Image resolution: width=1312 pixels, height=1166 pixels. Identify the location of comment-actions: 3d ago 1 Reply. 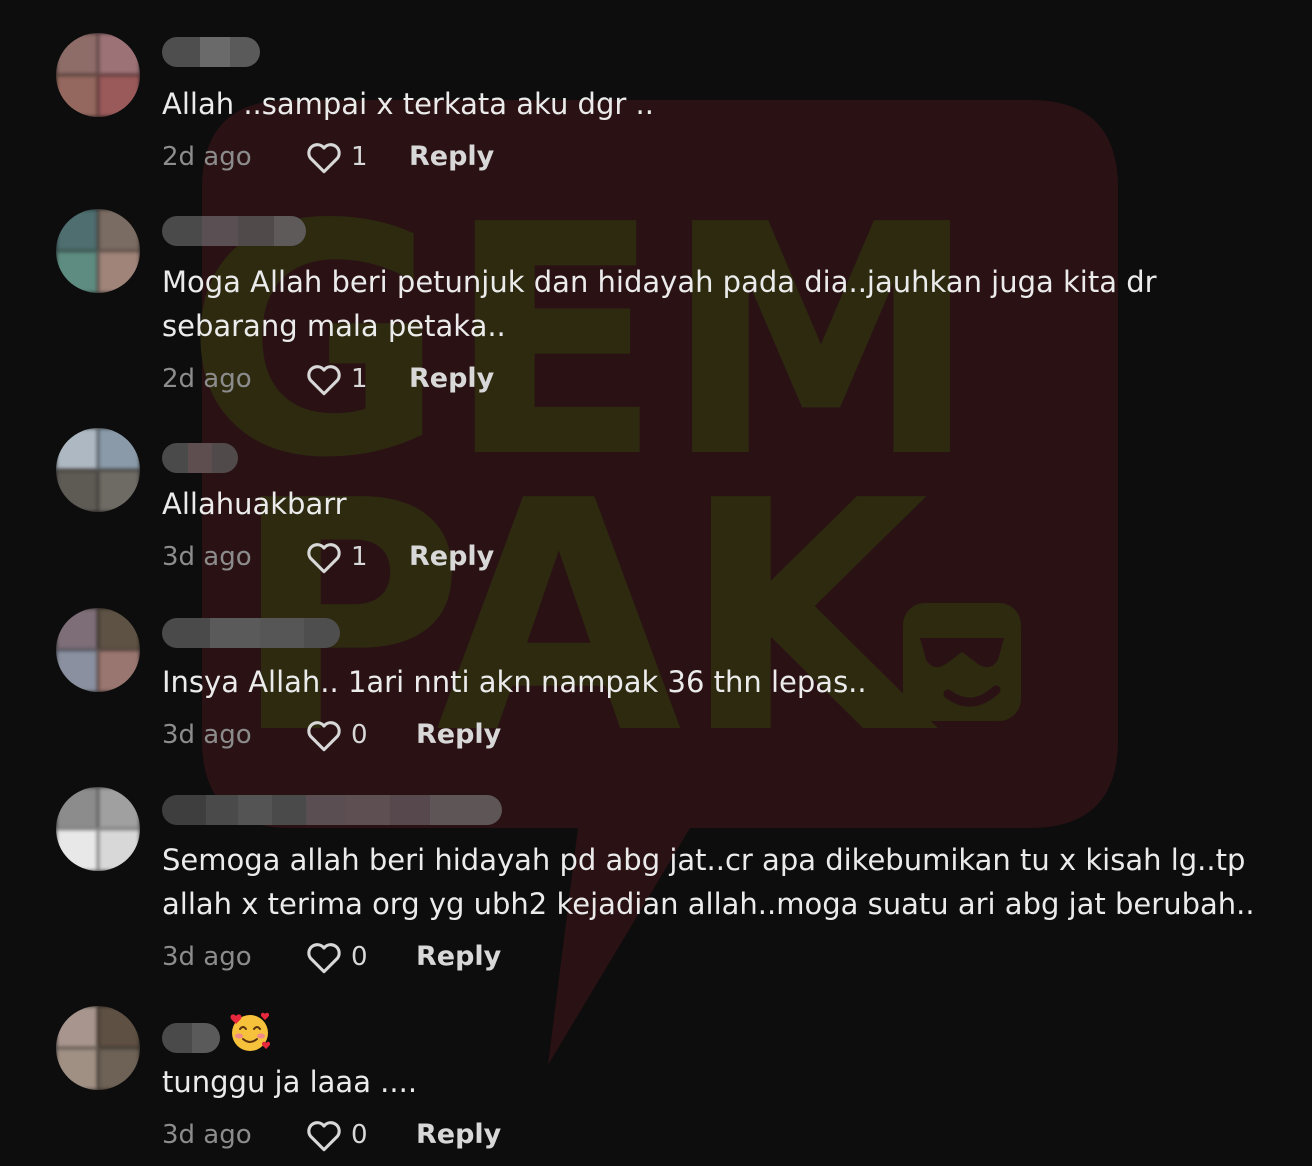
(412, 557).